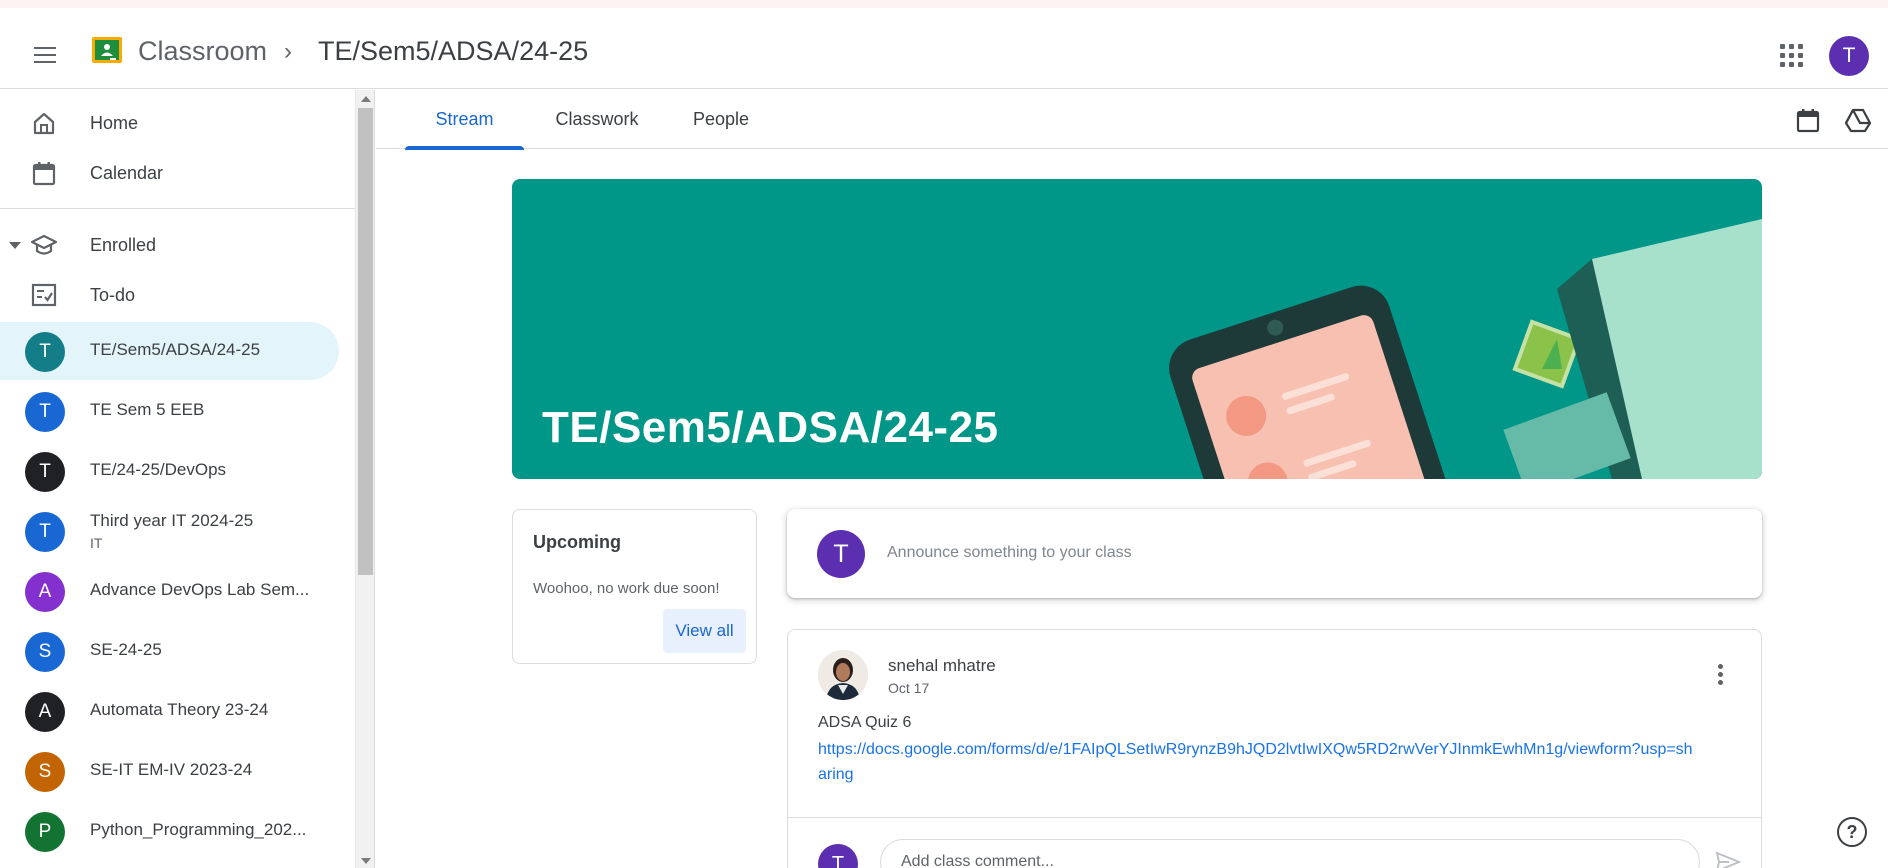 The width and height of the screenshot is (1888, 868). What do you see at coordinates (626, 588) in the screenshot?
I see `upcoming-empty-text: Woohoo, no work due soon!` at bounding box center [626, 588].